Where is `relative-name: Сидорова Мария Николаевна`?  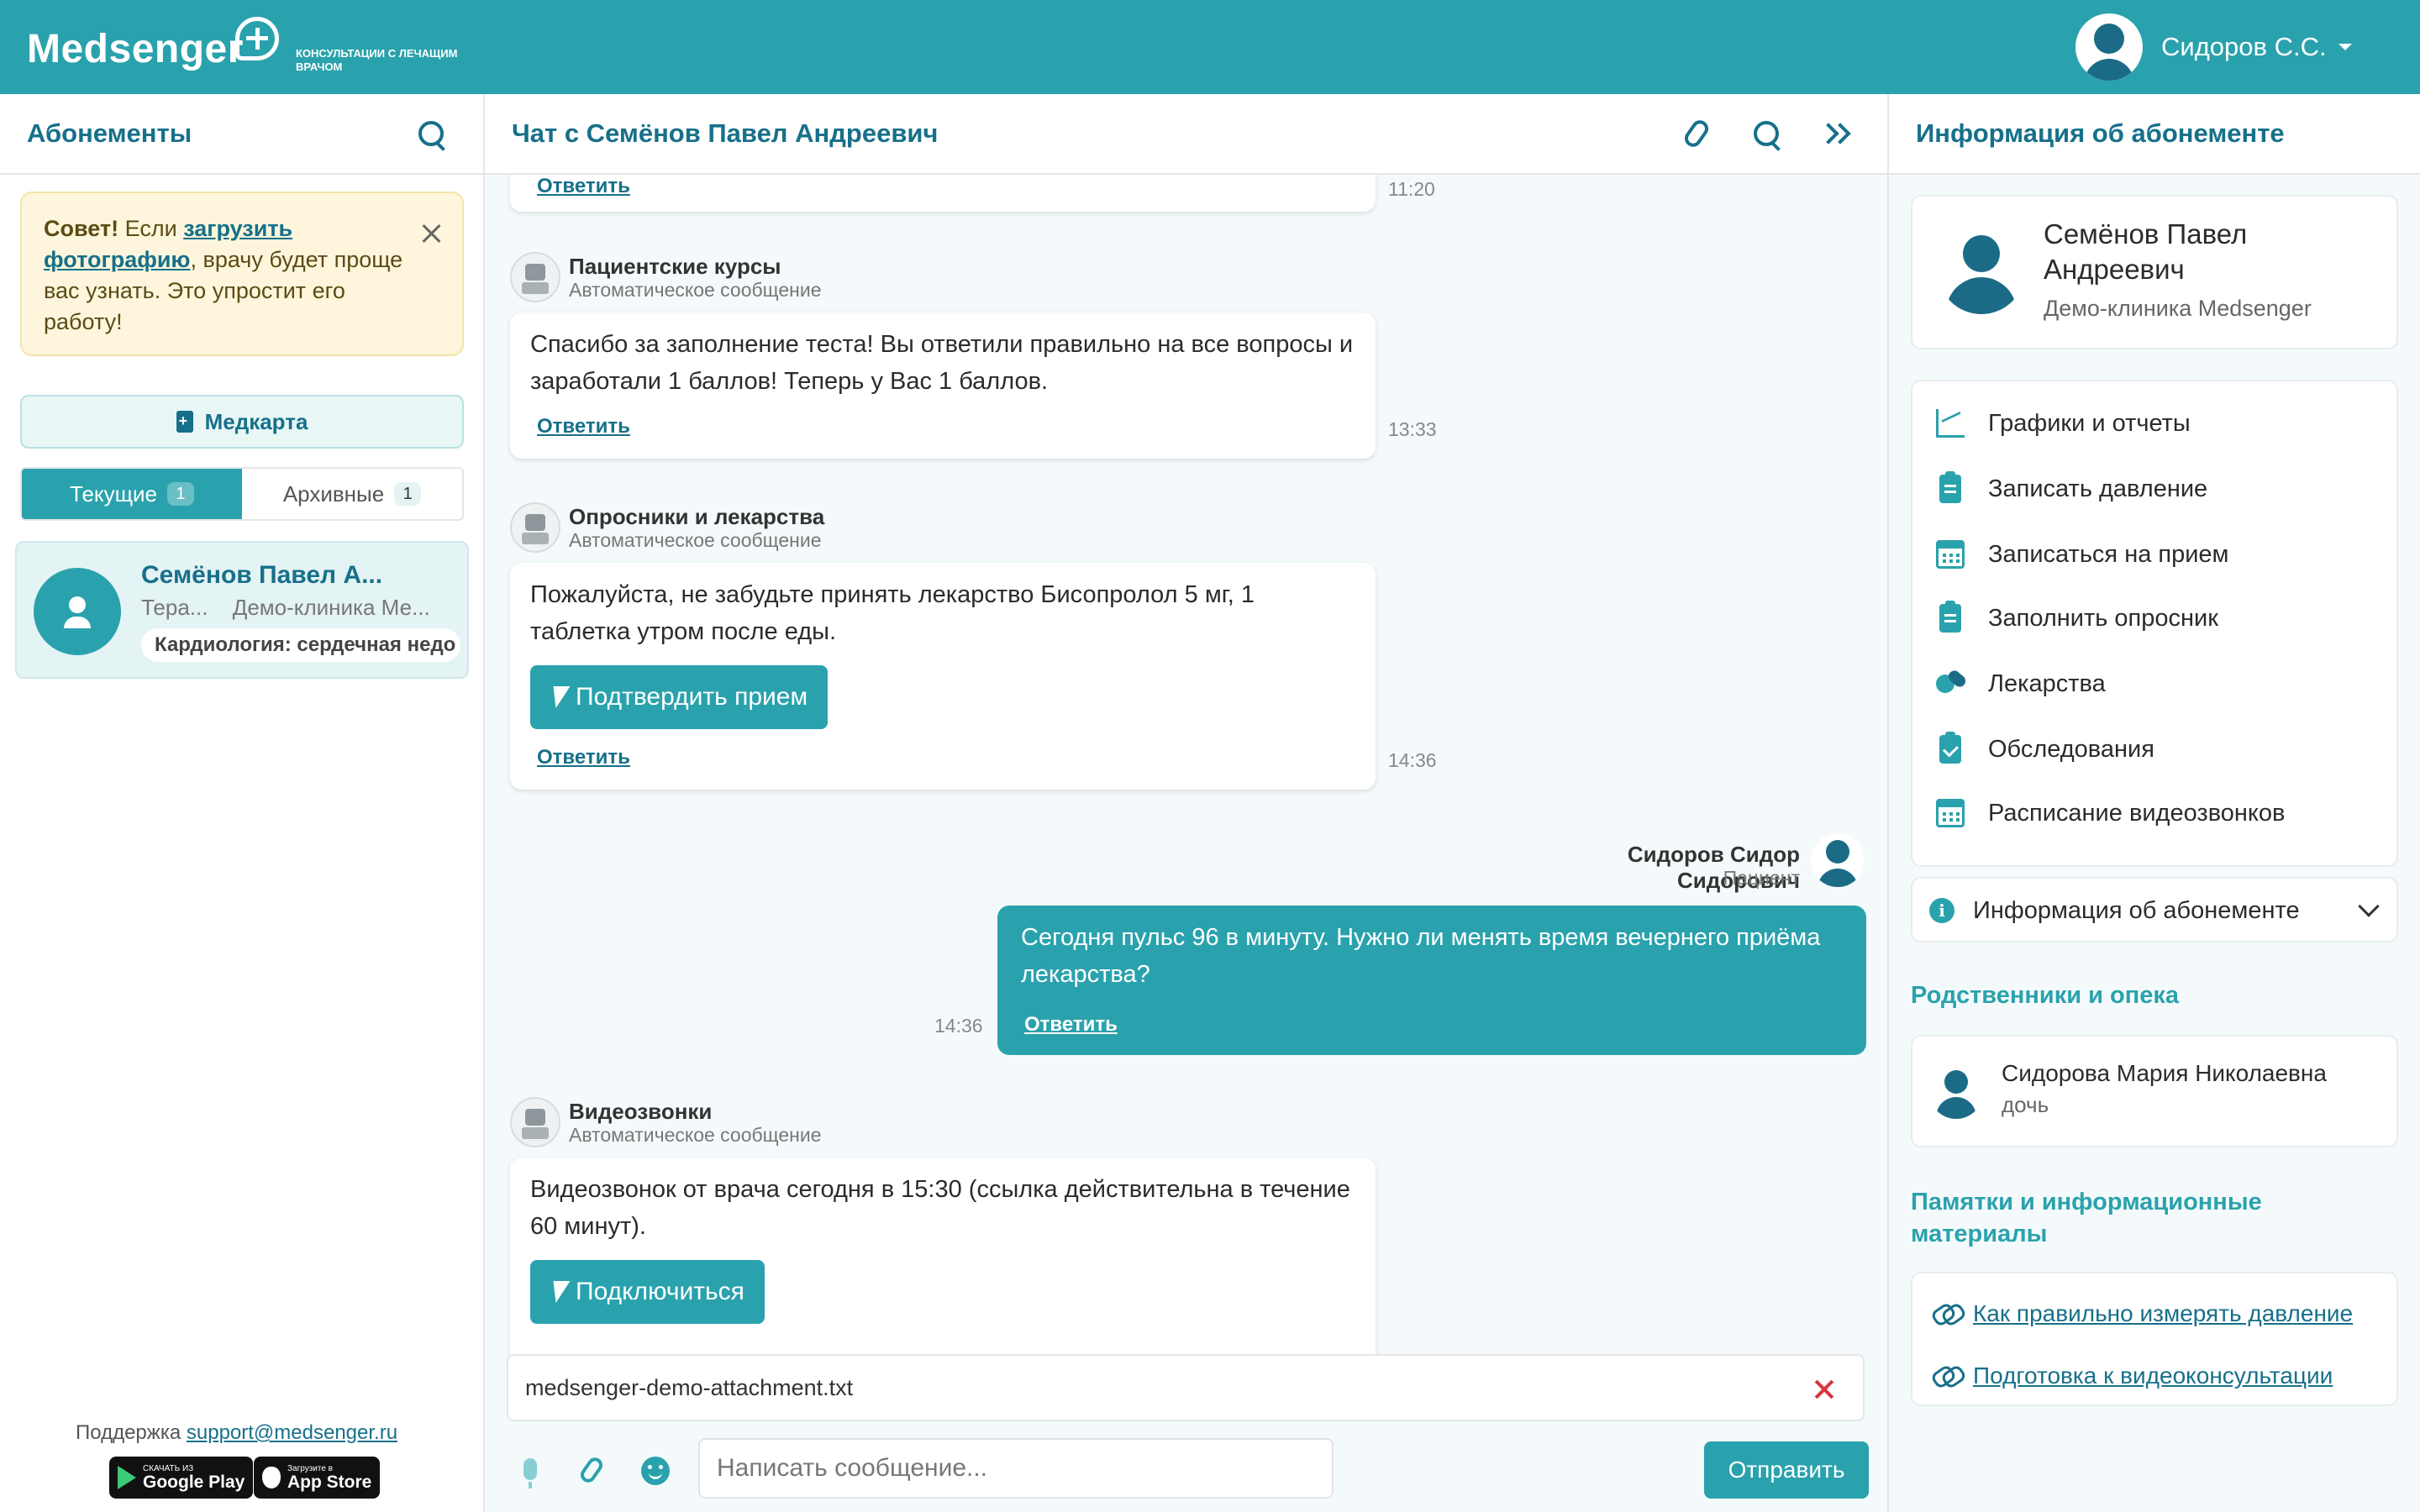
relative-name: Сидорова Мария Николаевна is located at coordinates (2164, 1073).